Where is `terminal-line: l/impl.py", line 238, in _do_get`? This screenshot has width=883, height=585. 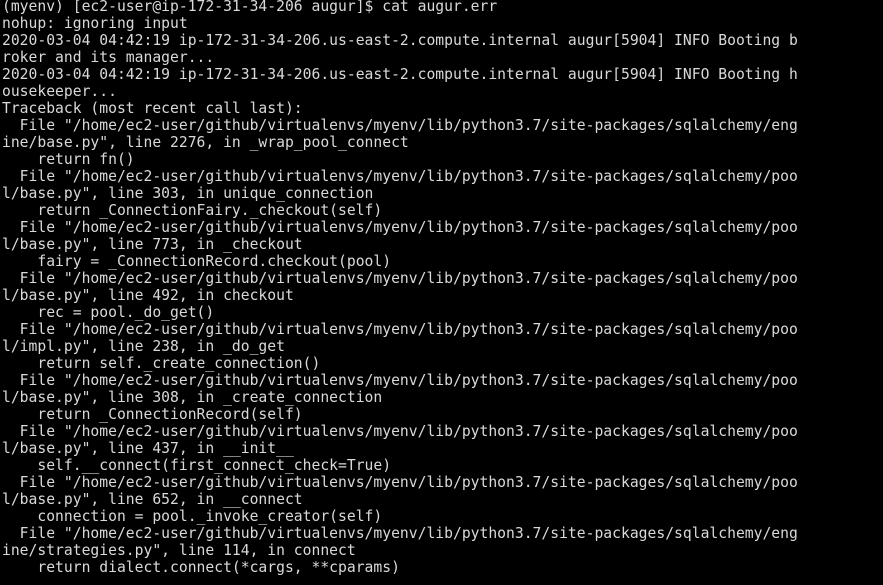
terminal-line: l/impl.py", line 238, in _do_get is located at coordinates (143, 346).